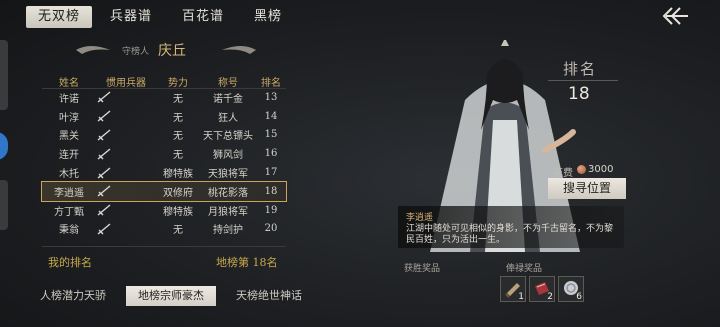 The height and width of the screenshot is (327, 720). I want to click on cell-name: 许诺, so click(69, 99).